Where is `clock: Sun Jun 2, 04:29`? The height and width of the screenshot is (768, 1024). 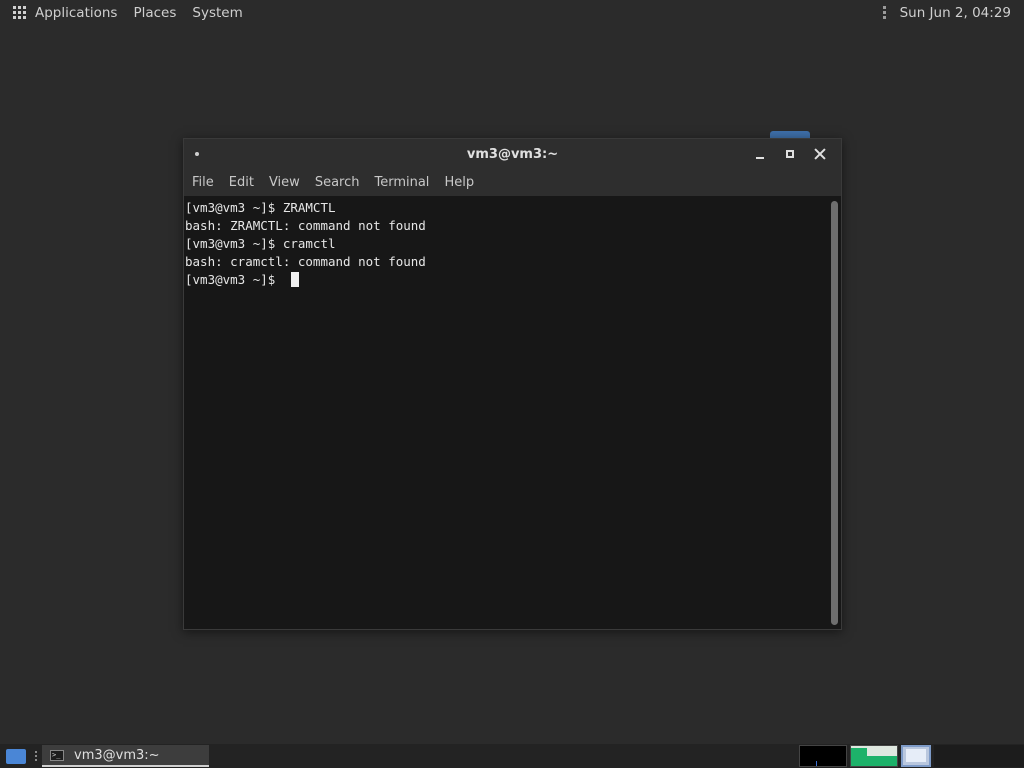
clock: Sun Jun 2, 04:29 is located at coordinates (955, 13).